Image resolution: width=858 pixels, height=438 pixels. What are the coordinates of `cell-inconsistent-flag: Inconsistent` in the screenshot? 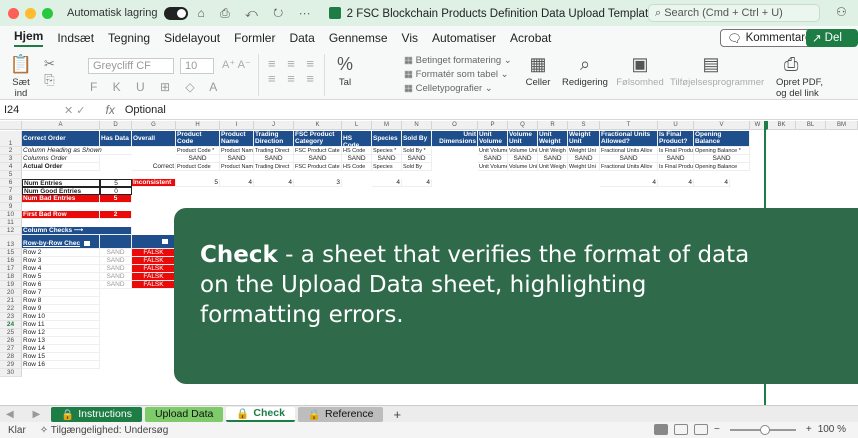 It's located at (154, 183).